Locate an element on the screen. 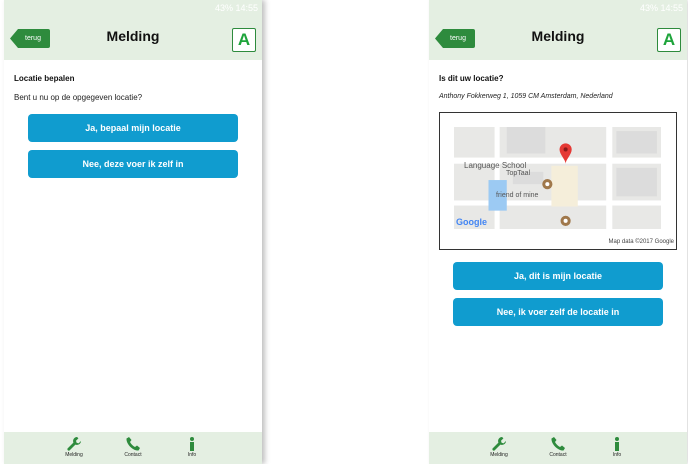  map-place1: Language School is located at coordinates (495, 165).